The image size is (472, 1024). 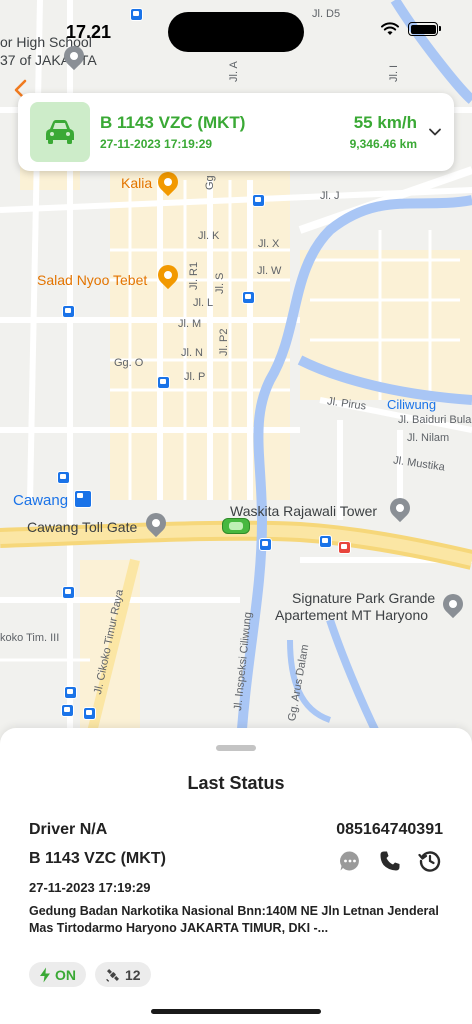 I want to click on sheet-title: Last Status, so click(x=236, y=783).